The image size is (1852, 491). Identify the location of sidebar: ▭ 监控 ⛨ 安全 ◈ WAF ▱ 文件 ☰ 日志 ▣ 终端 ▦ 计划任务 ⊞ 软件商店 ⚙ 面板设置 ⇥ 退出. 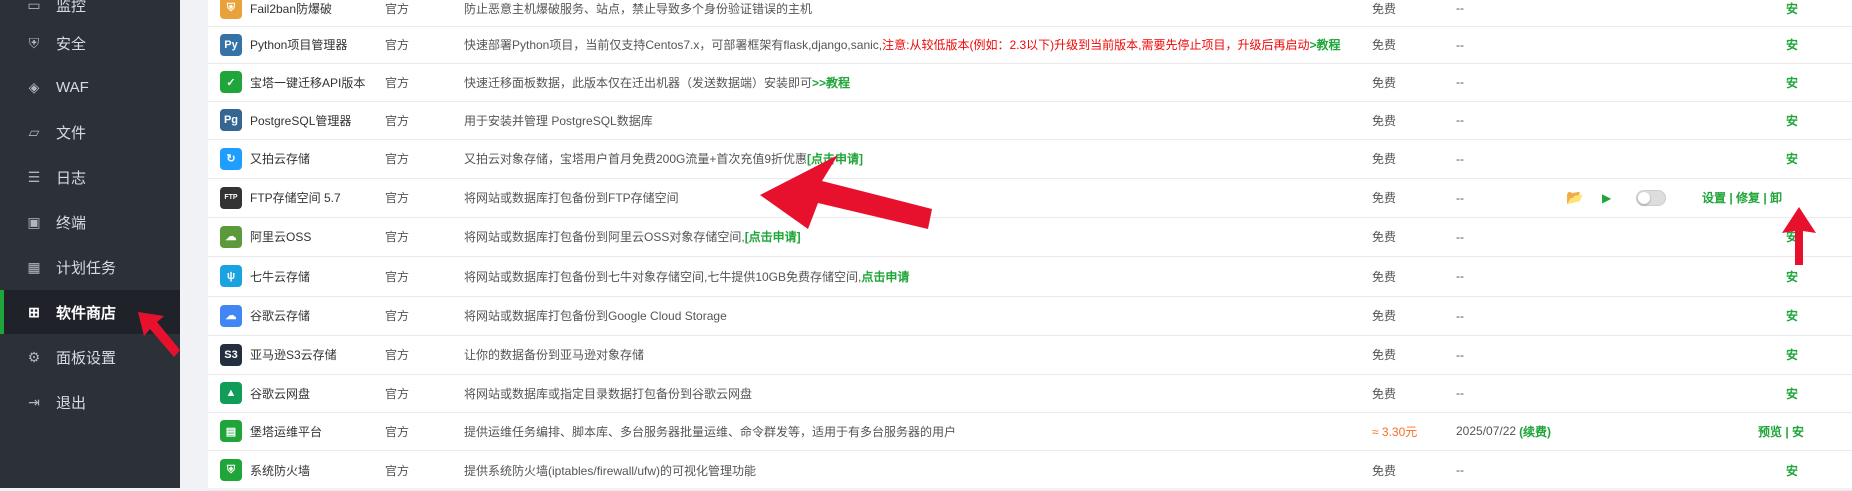
(90, 244).